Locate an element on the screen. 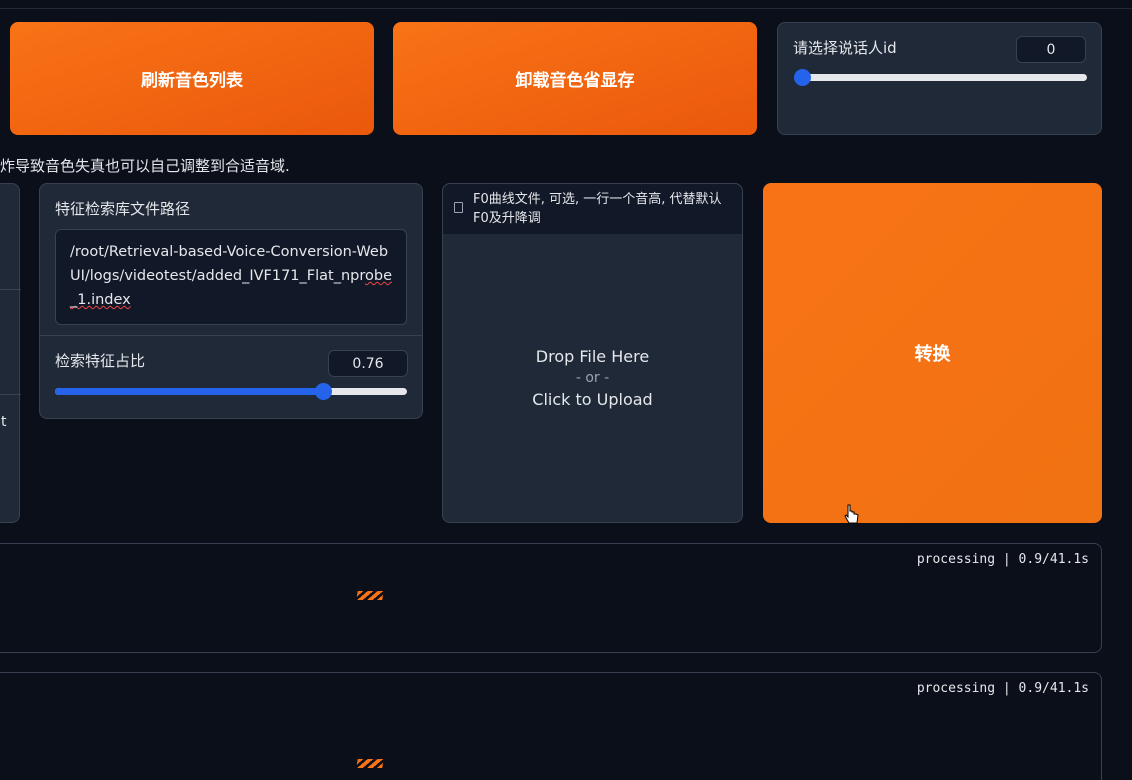 Image resolution: width=1132 pixels, height=780 pixels. f0-file-header: F0曲线文件, 可选, 一行一个音高, 代替默认F0及升降调 is located at coordinates (592, 209).